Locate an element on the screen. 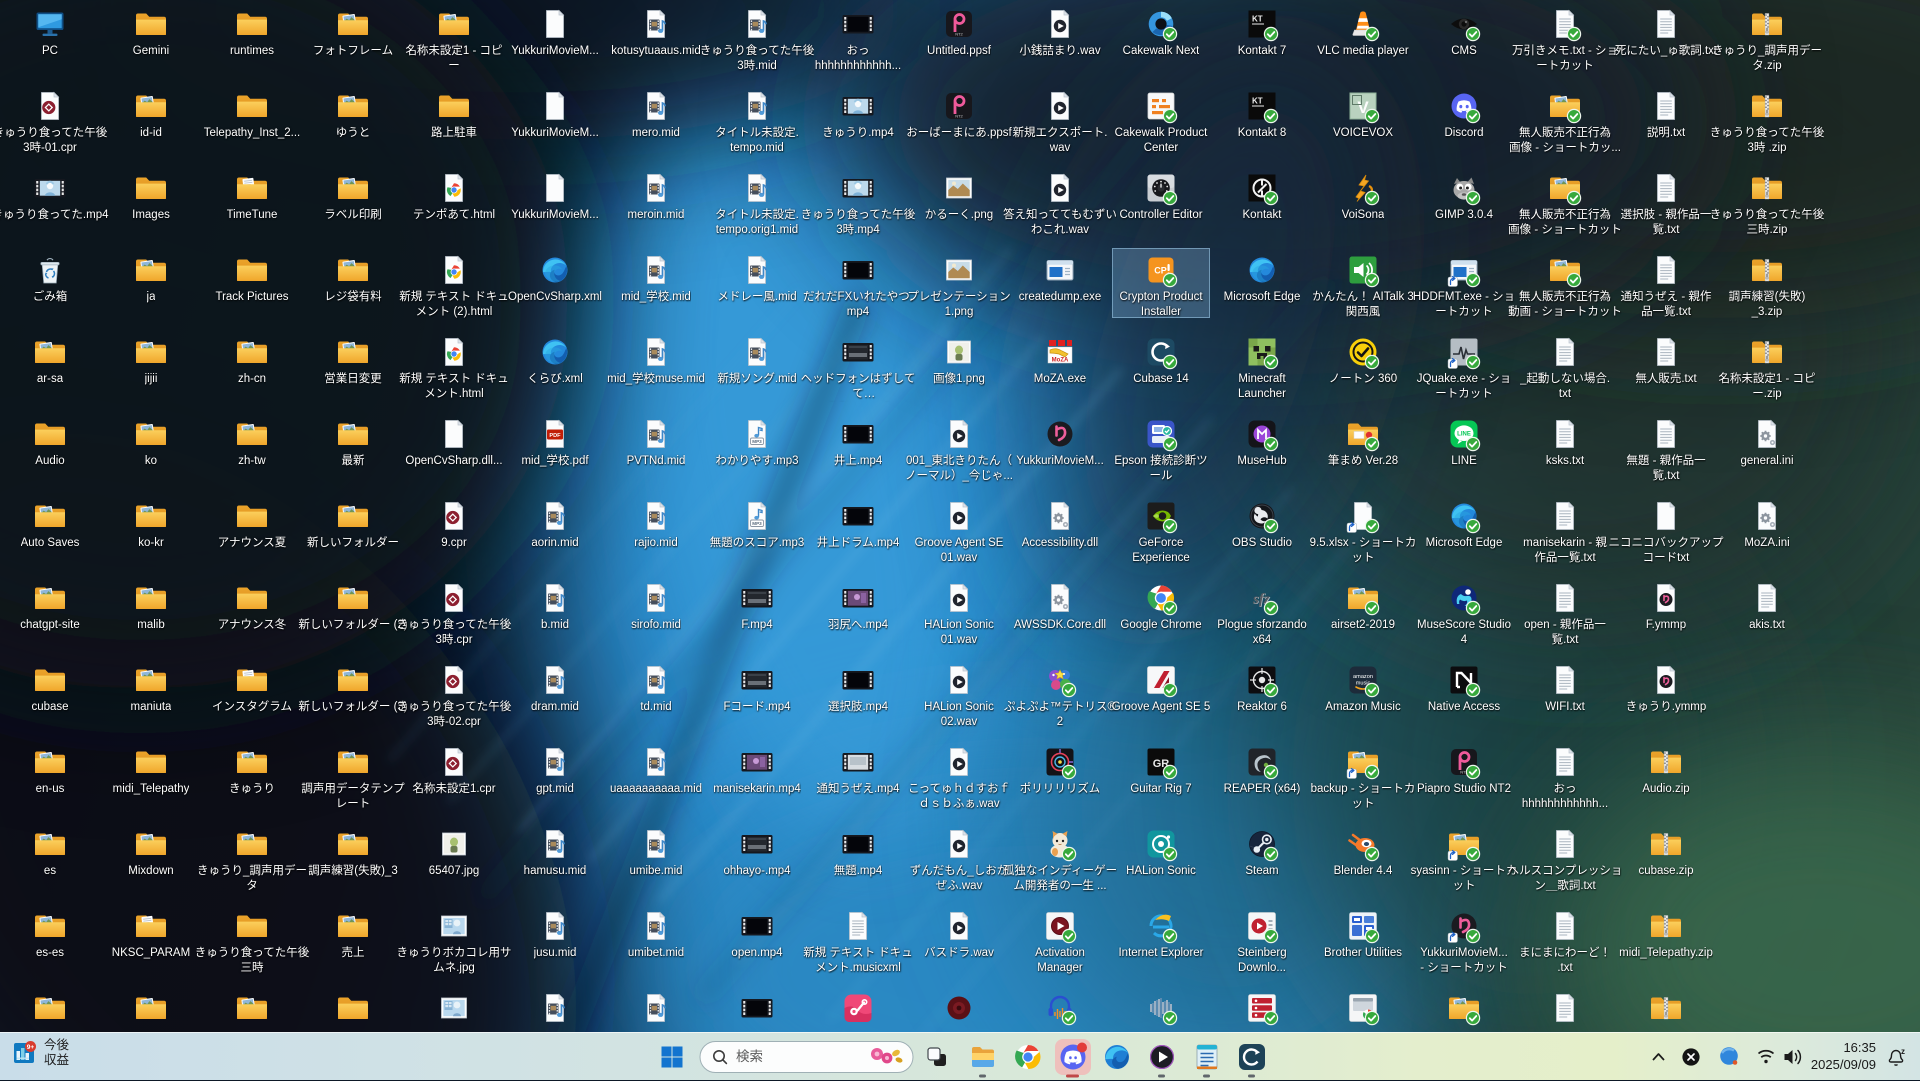 The width and height of the screenshot is (1920, 1081). svg-text: 16:35 is located at coordinates (1859, 1047).